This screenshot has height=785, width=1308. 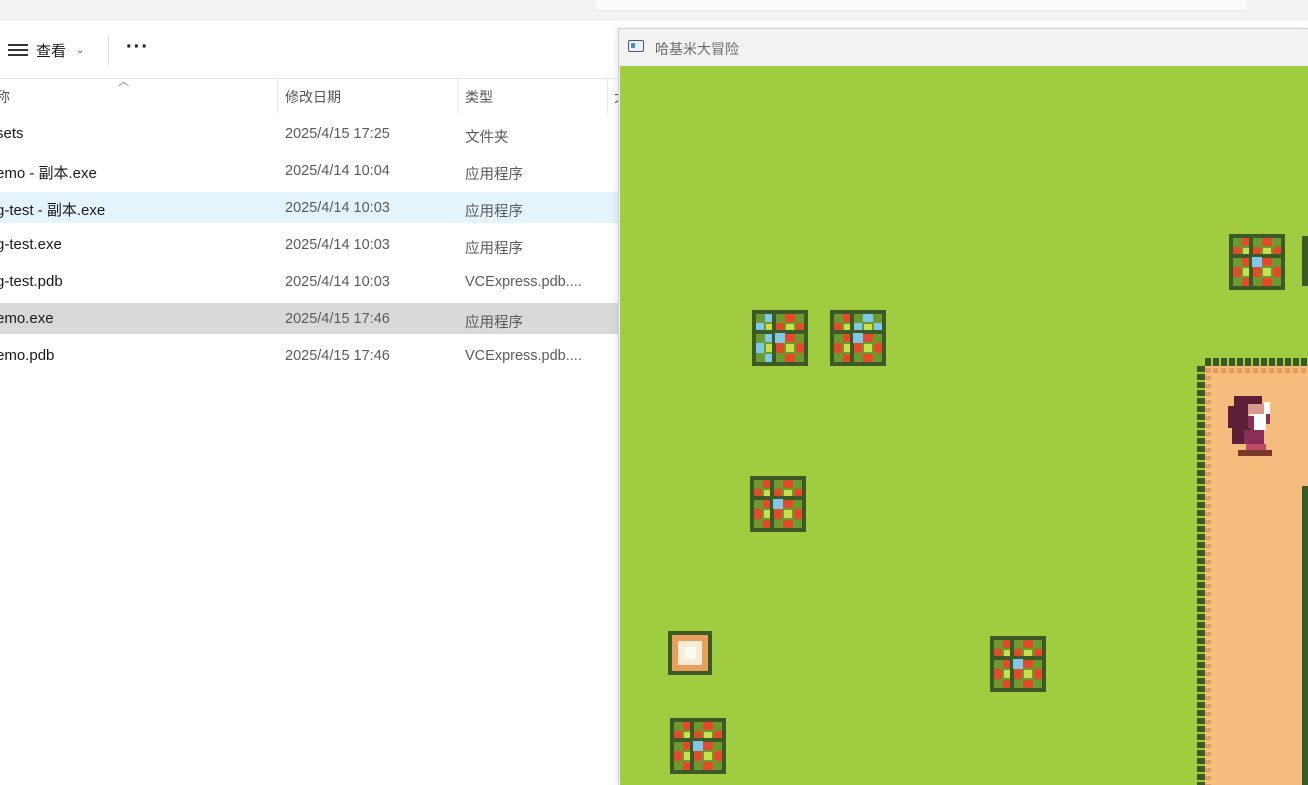 I want to click on toolbar-divider, so click(x=108, y=50).